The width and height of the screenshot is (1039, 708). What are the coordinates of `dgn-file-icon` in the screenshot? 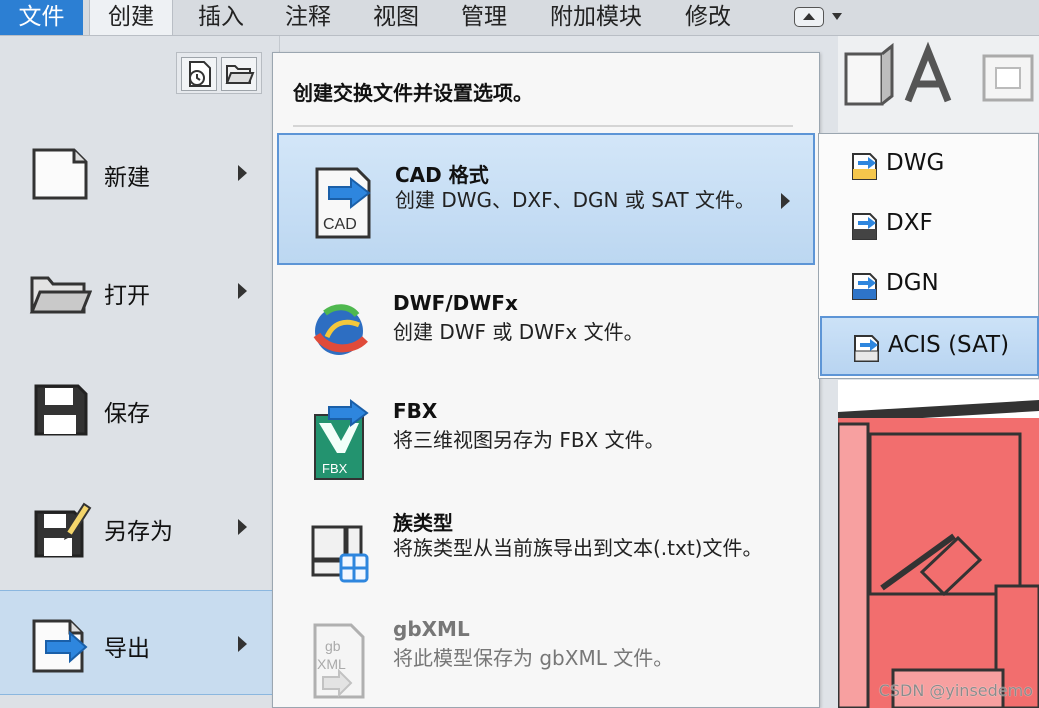 It's located at (864, 286).